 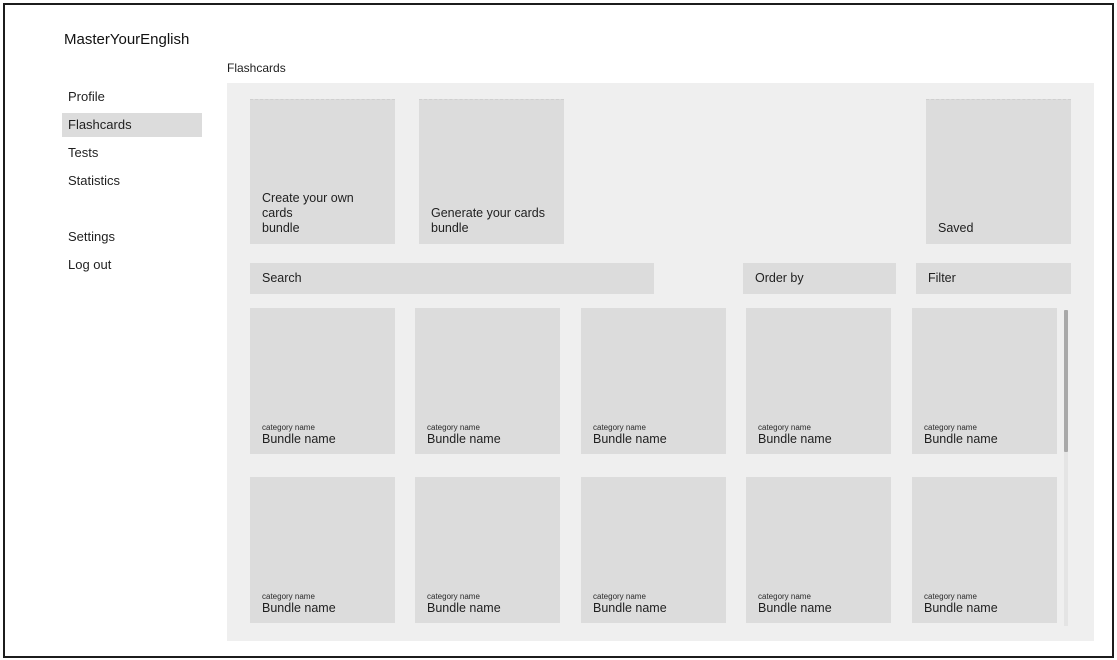 What do you see at coordinates (956, 228) in the screenshot?
I see `saved-label: Saved` at bounding box center [956, 228].